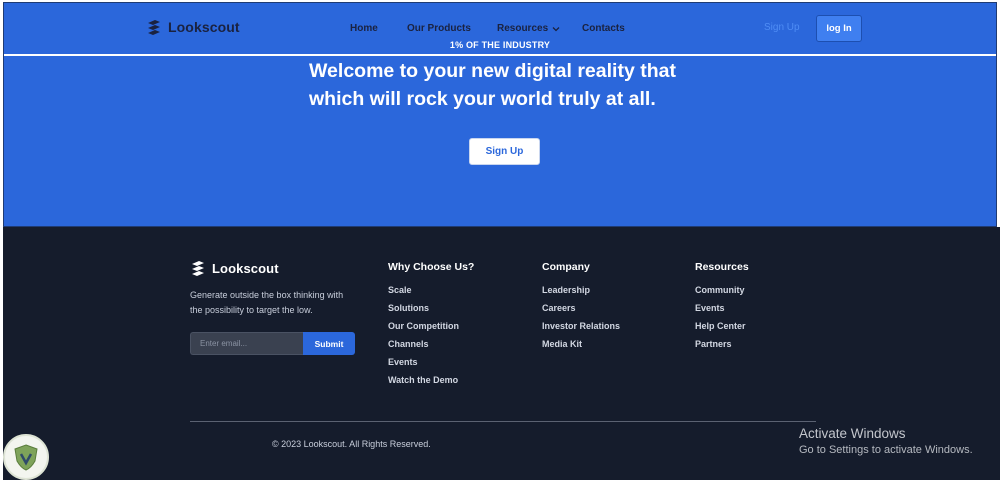 Image resolution: width=1000 pixels, height=483 pixels. Describe the element at coordinates (504, 151) in the screenshot. I see `hero-signup-button: Sign Up` at that location.